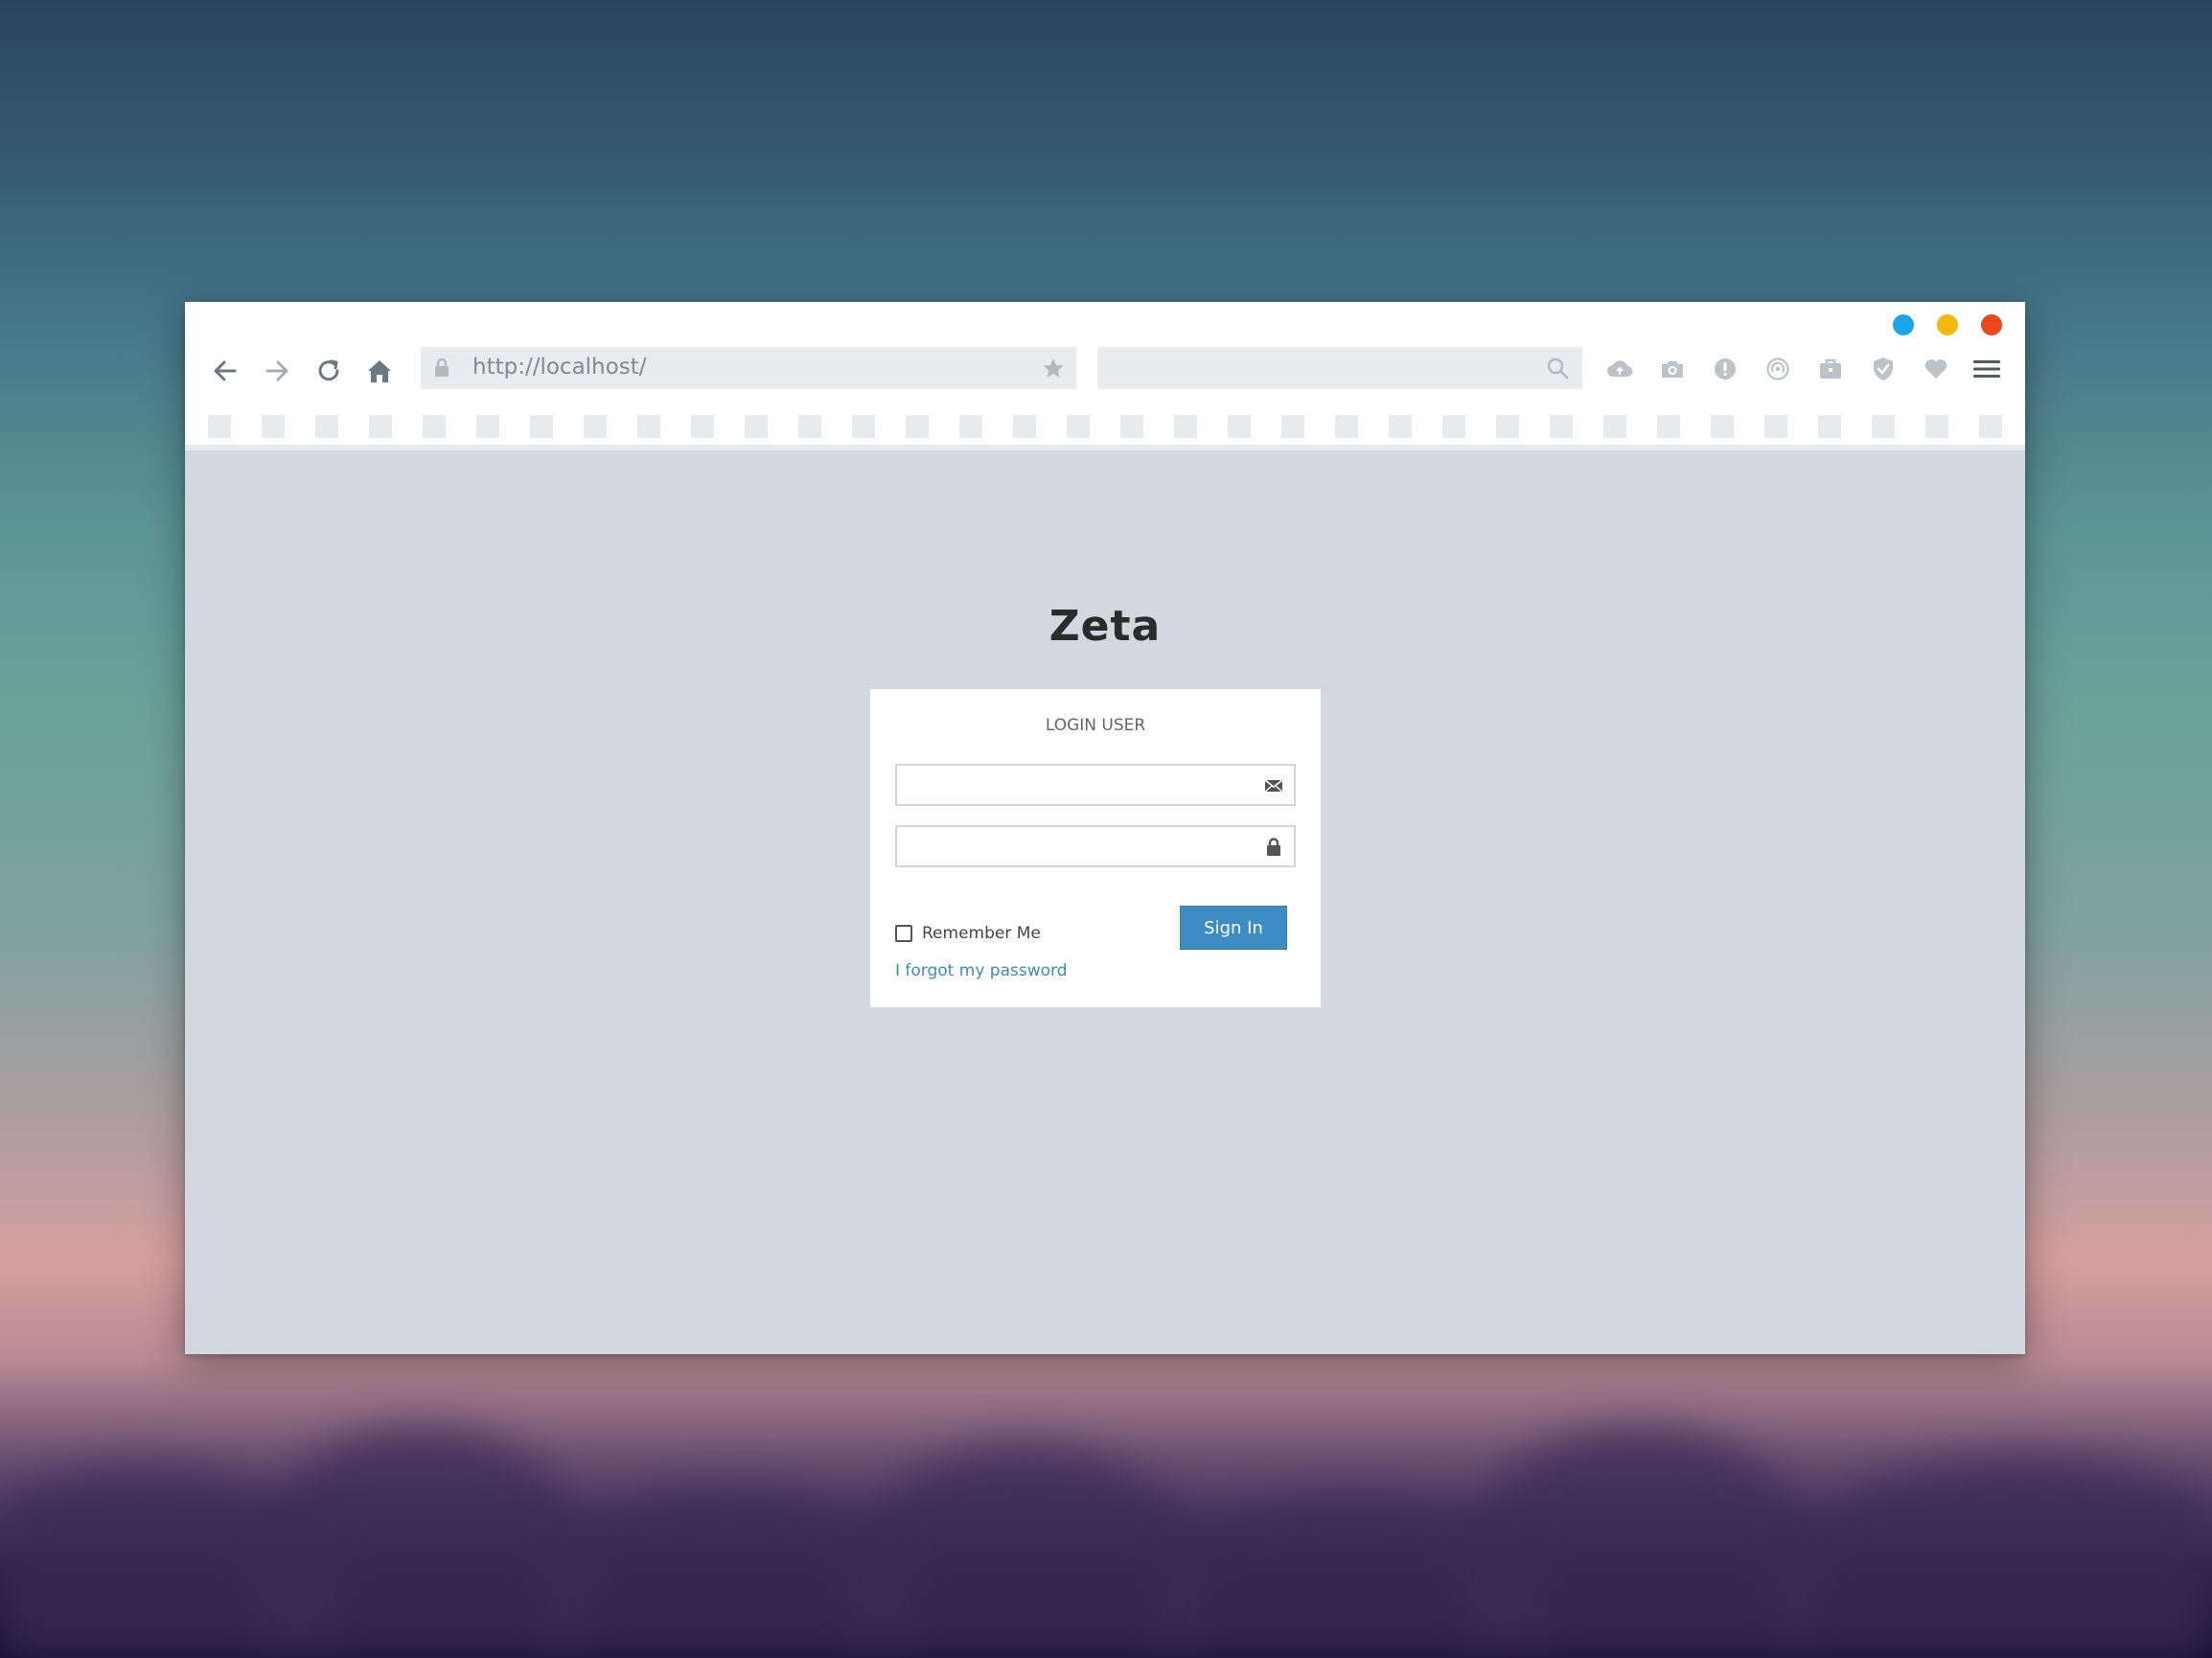  I want to click on sign-in-button: Sign In, so click(1234, 928).